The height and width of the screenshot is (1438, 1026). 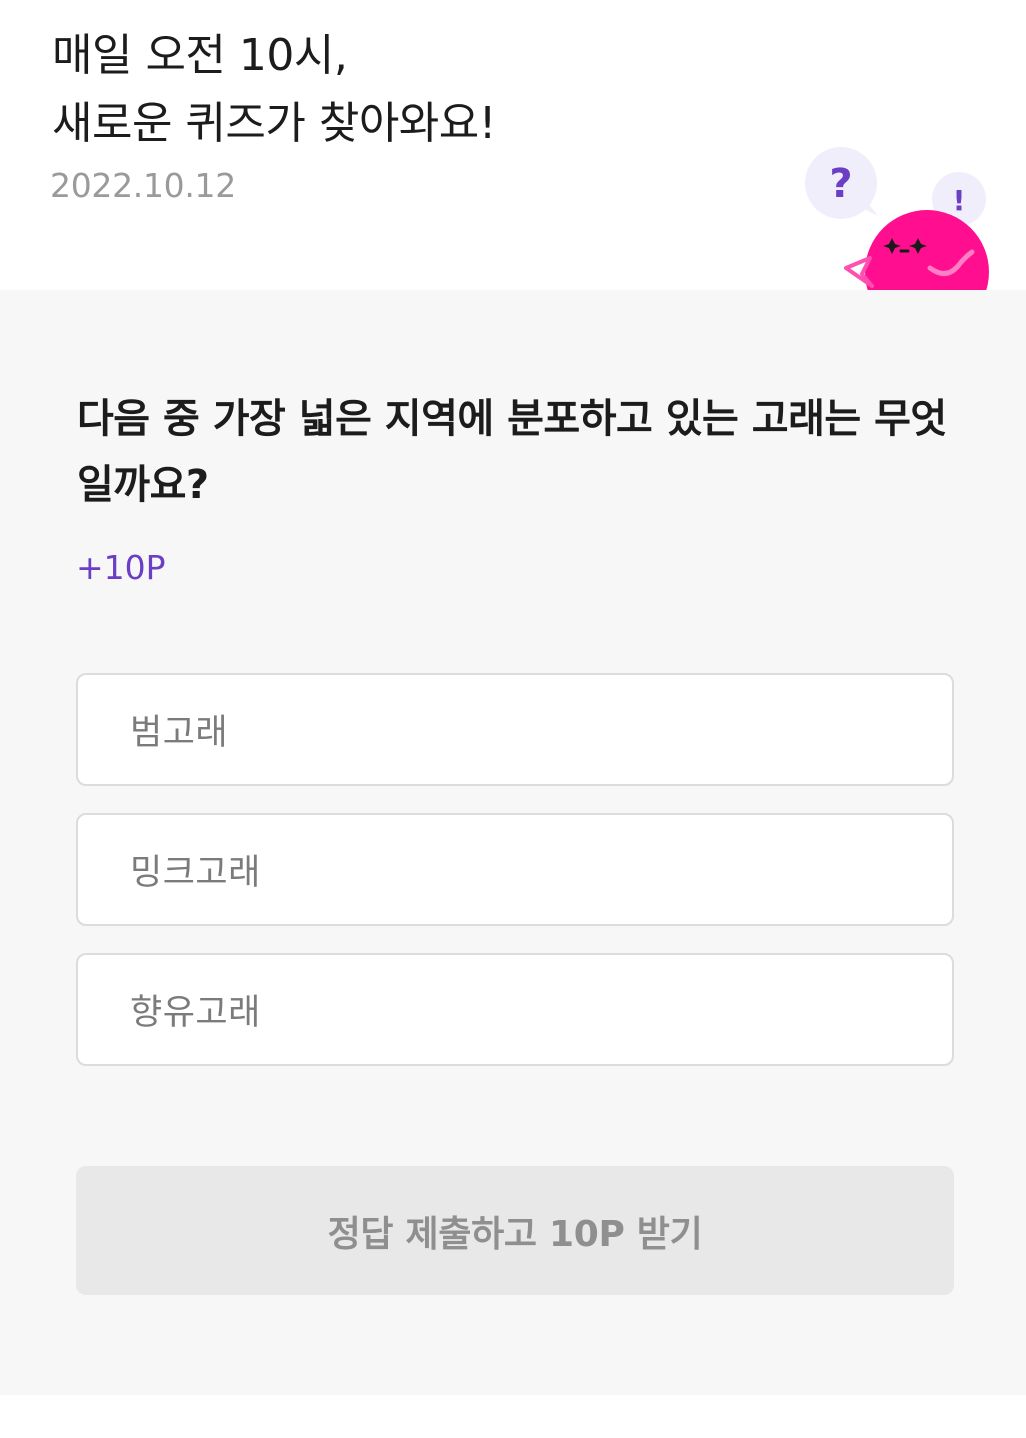 I want to click on mascot-illustration: ? !, so click(x=897, y=218).